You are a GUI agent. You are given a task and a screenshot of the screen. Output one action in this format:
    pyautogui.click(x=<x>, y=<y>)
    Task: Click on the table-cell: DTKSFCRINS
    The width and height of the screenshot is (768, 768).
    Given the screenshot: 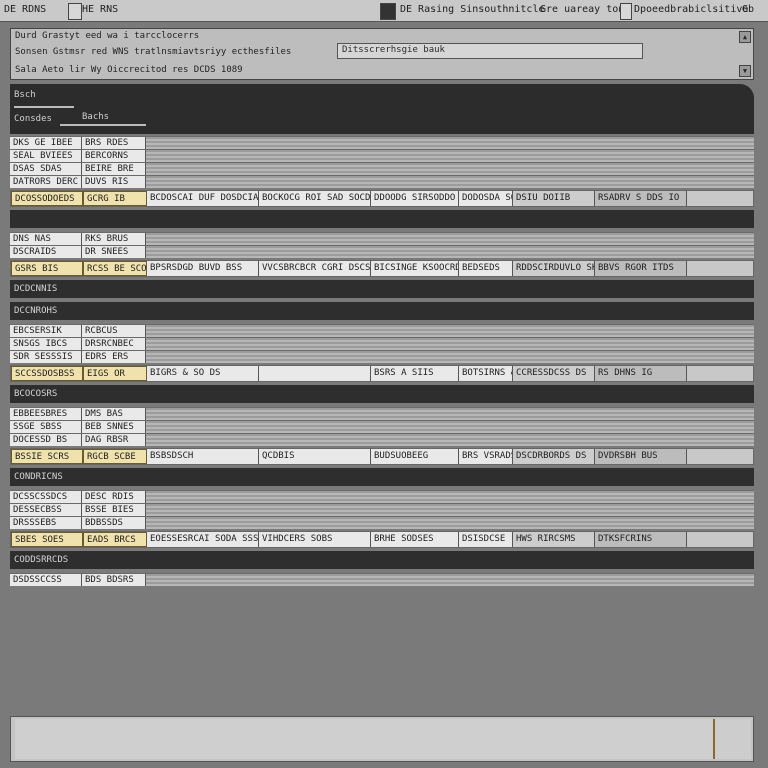 What is the action you would take?
    pyautogui.click(x=641, y=539)
    